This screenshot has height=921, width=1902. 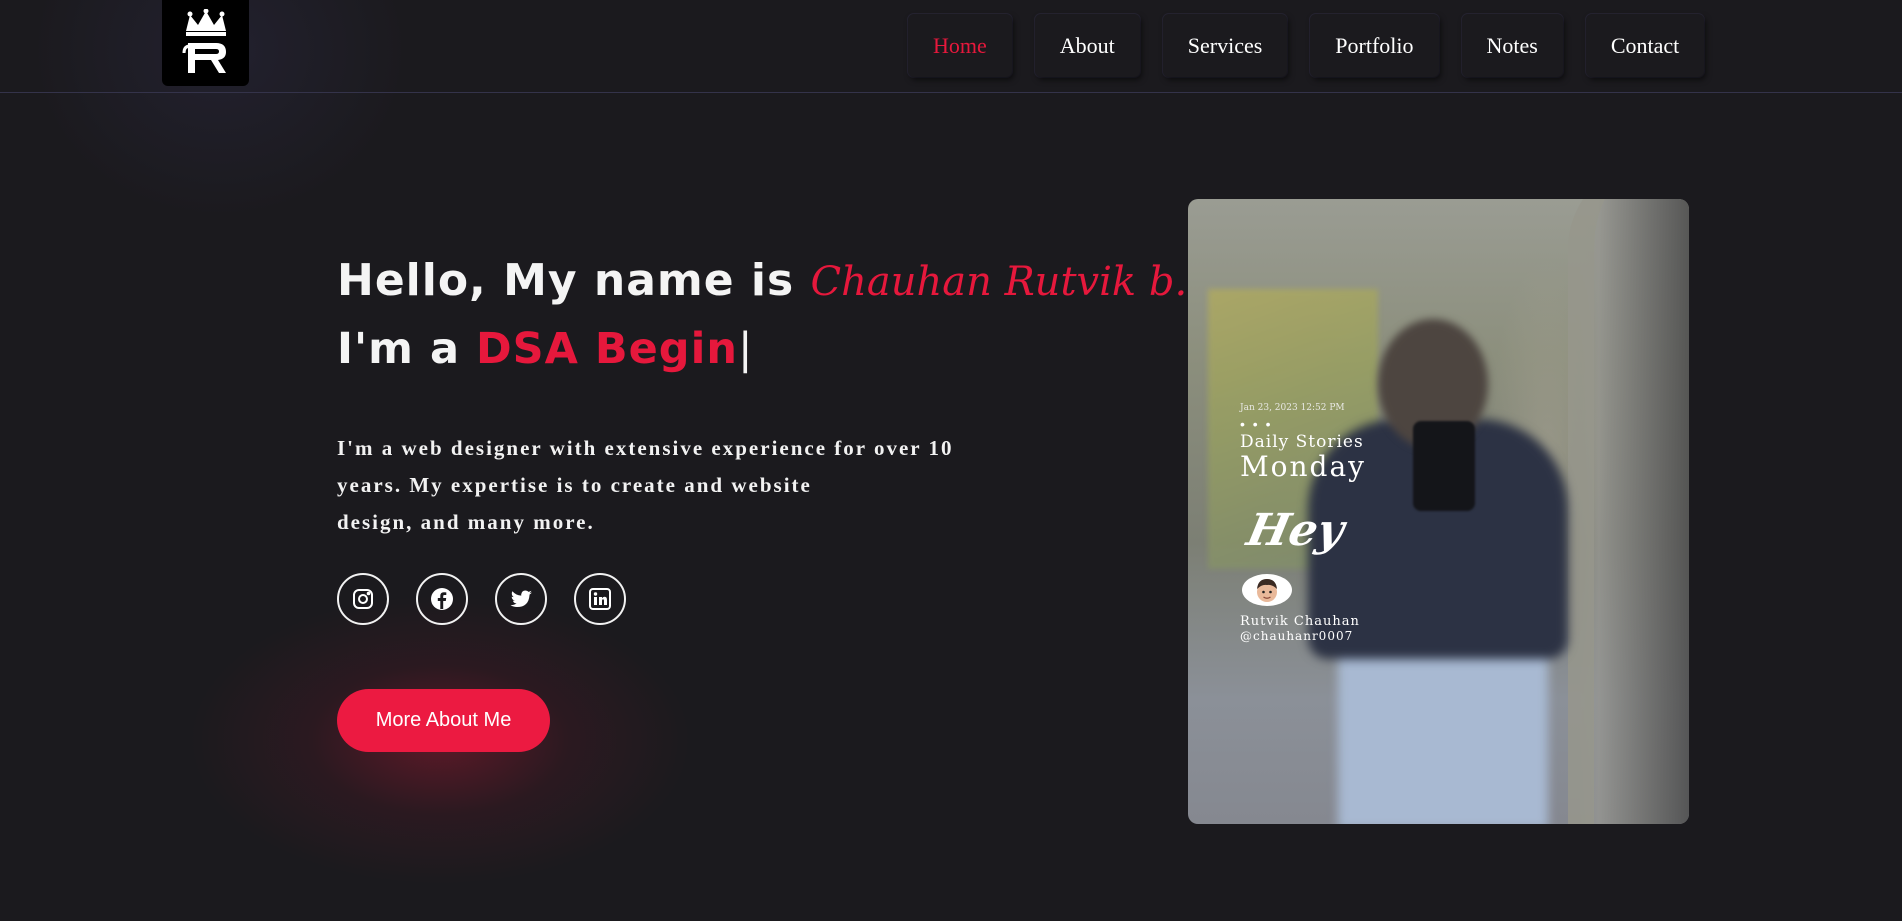 What do you see at coordinates (1628, 511) in the screenshot?
I see `photo-mirror-frame` at bounding box center [1628, 511].